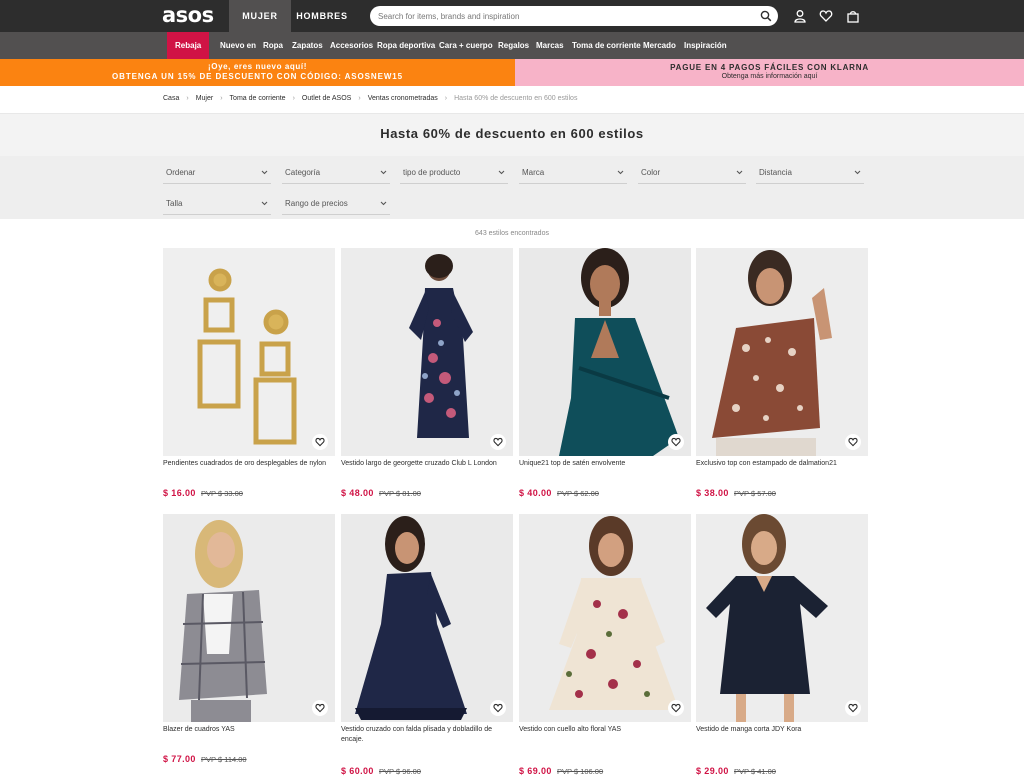 The width and height of the screenshot is (1024, 783). I want to click on search-bar, so click(574, 16).